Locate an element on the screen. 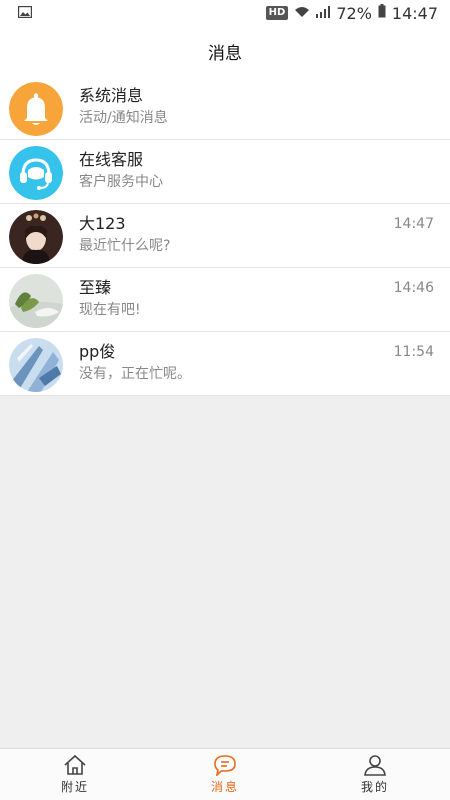 The image size is (450, 800). battery-icon is located at coordinates (382, 13).